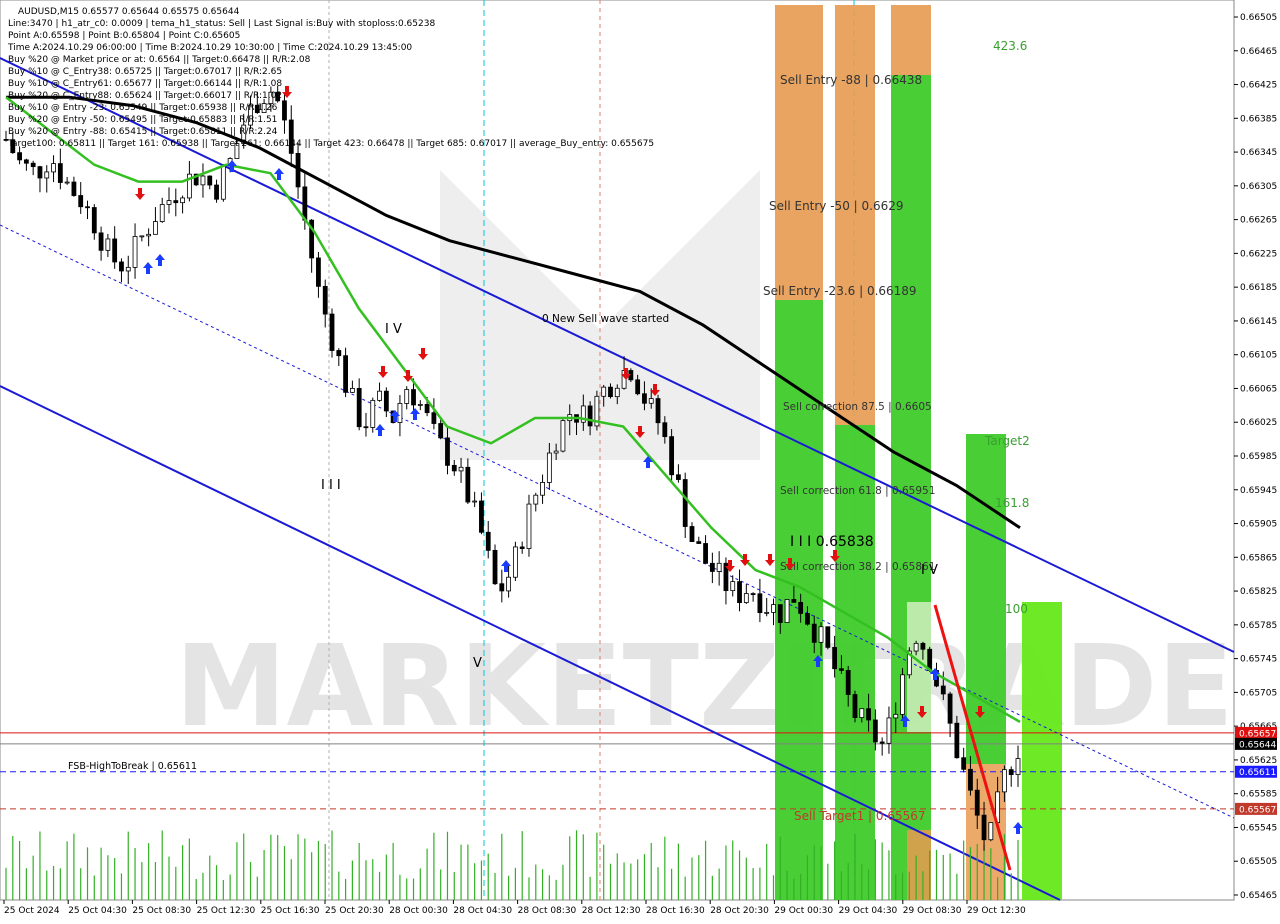  Describe the element at coordinates (611, 911) in the screenshot. I see `x-tick-label: 28 Oct 12:30` at that location.